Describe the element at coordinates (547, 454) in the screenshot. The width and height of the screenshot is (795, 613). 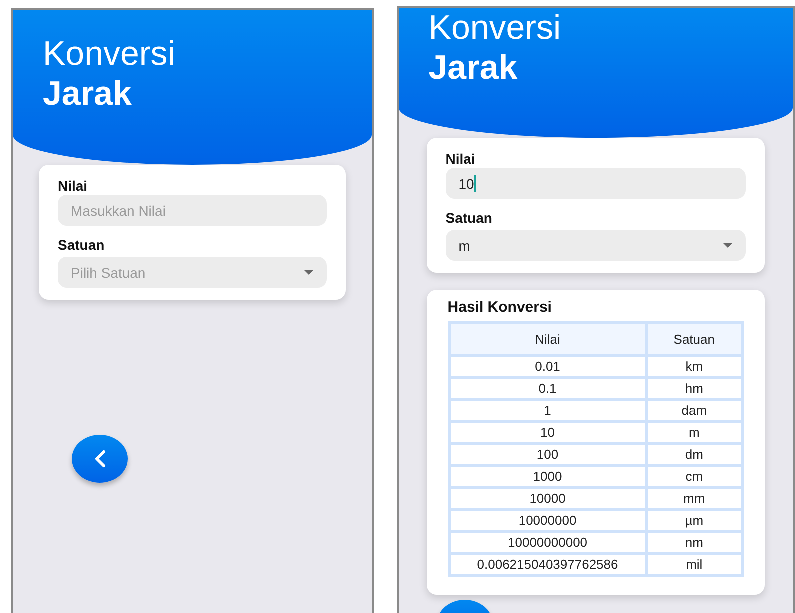
I see `table-cell: 100` at that location.